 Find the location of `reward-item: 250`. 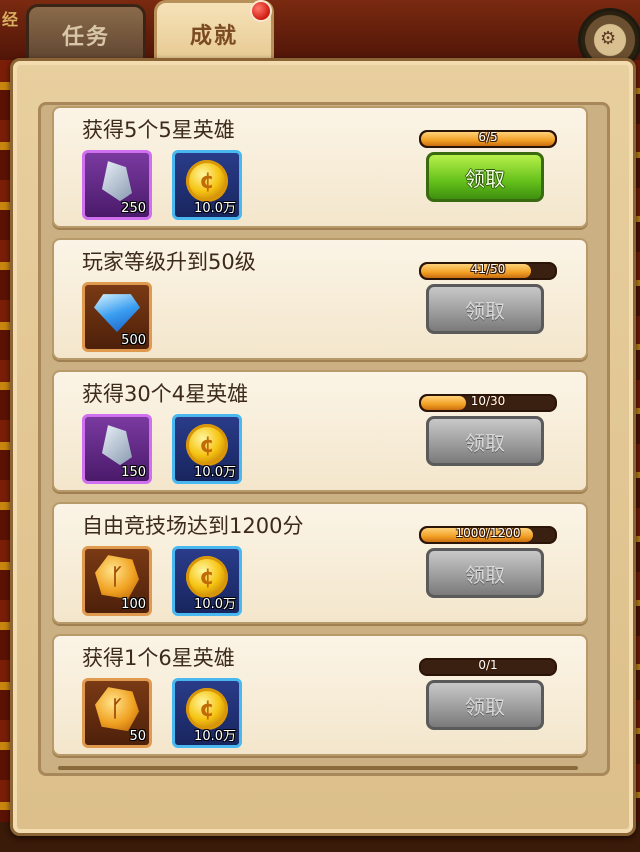

reward-item: 250 is located at coordinates (117, 185).